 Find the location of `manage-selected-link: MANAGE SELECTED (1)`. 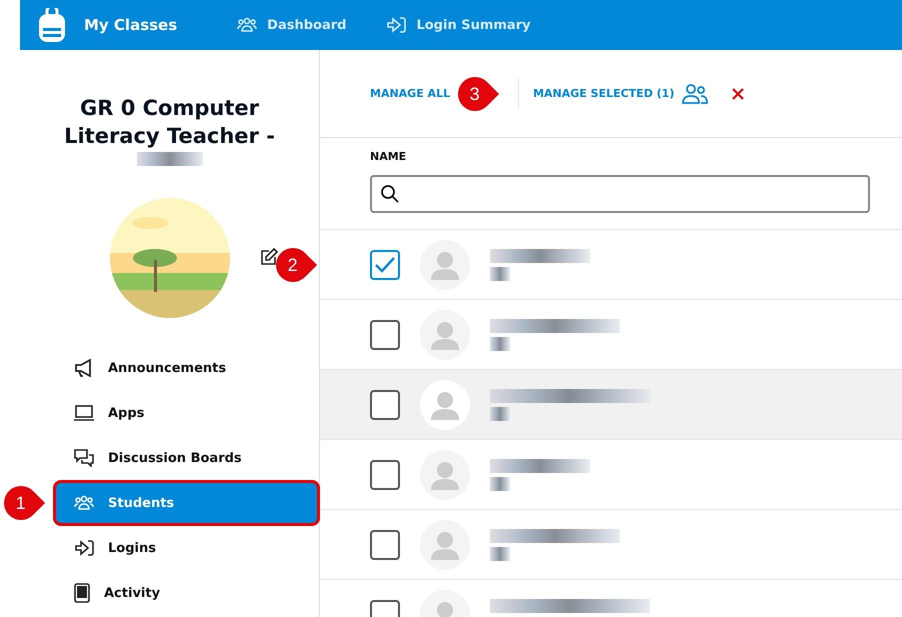

manage-selected-link: MANAGE SELECTED (1) is located at coordinates (620, 94).